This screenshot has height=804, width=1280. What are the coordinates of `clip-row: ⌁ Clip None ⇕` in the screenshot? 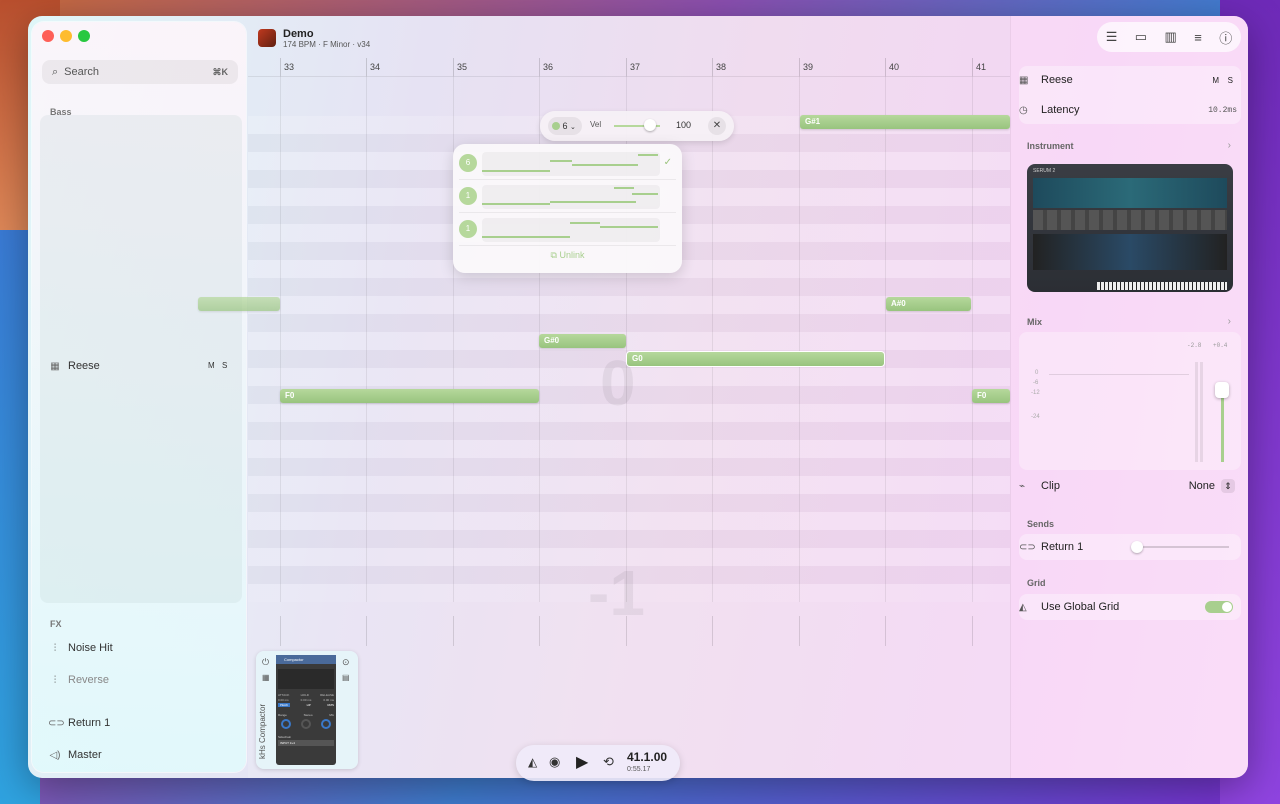 It's located at (1130, 486).